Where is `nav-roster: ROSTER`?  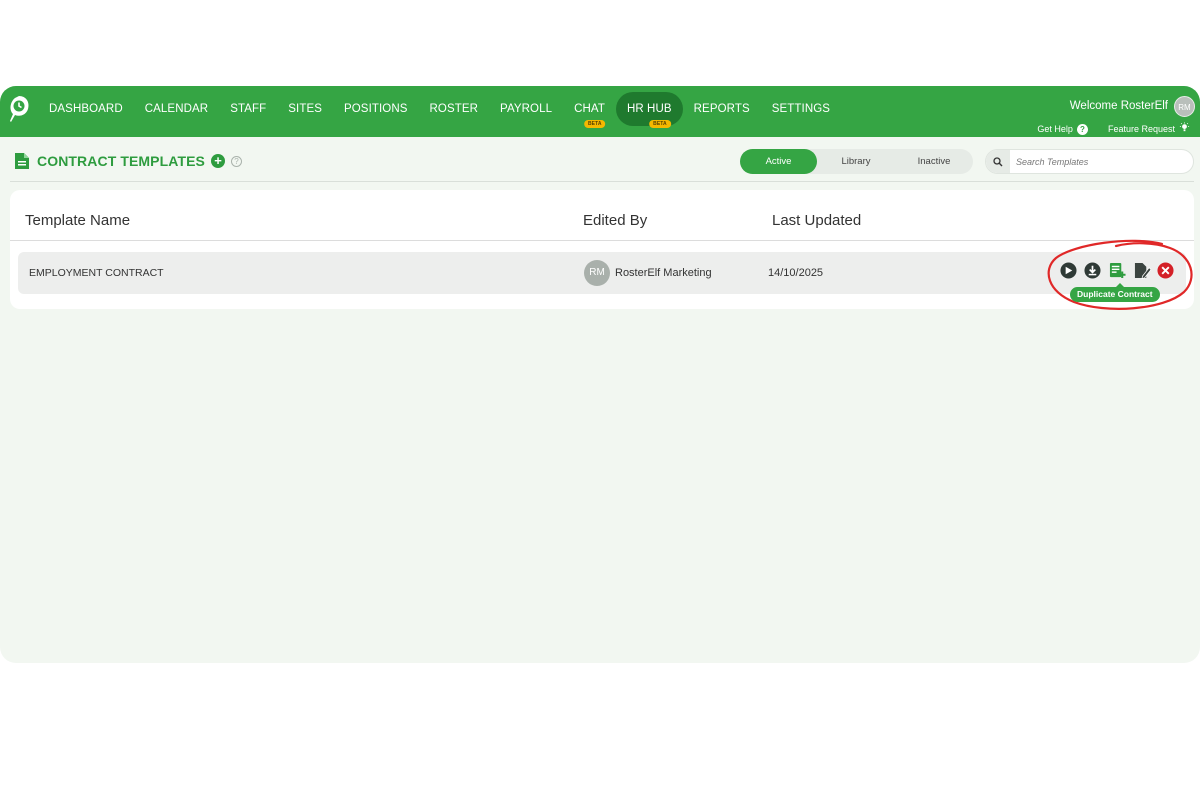
nav-roster: ROSTER is located at coordinates (454, 109).